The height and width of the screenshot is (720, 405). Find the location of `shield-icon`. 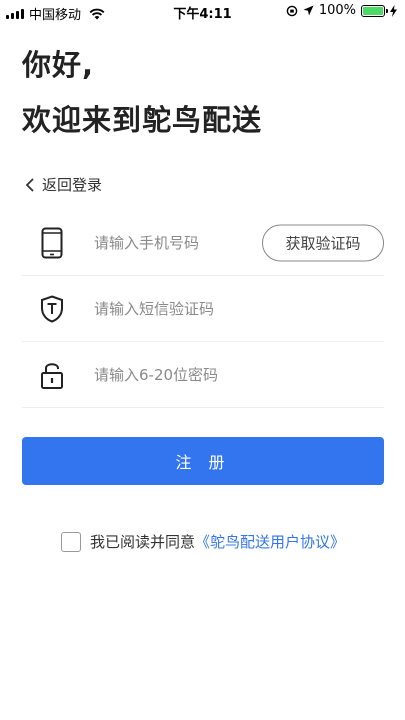

shield-icon is located at coordinates (52, 309).